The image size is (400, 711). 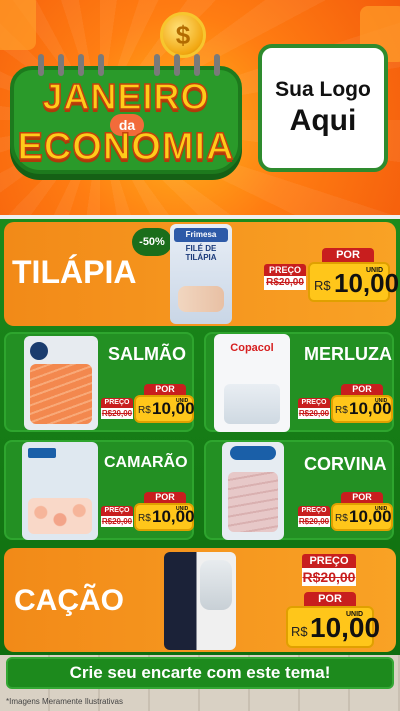 What do you see at coordinates (147, 354) in the screenshot?
I see `product-name-salmao: SALMÃO` at bounding box center [147, 354].